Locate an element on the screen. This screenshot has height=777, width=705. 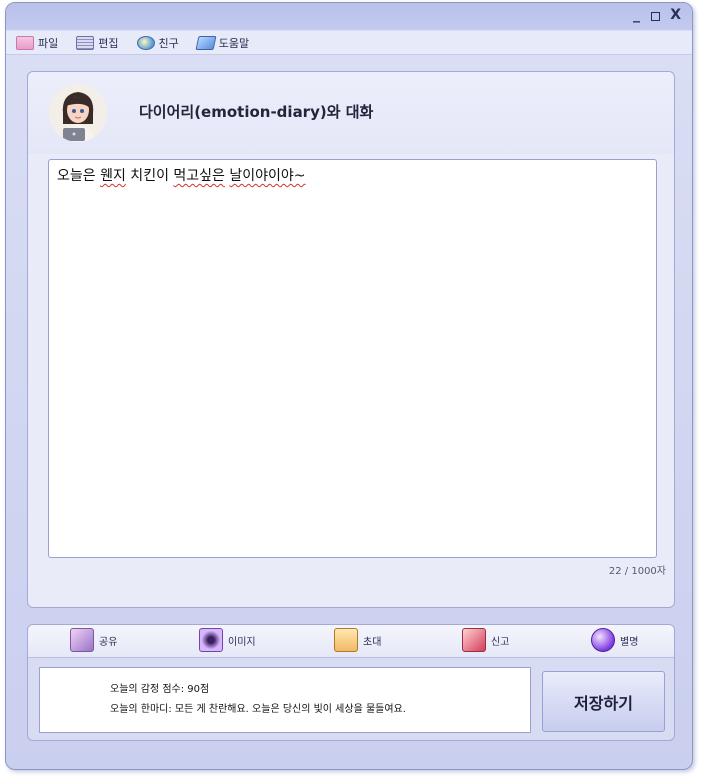
share-icon is located at coordinates (82, 640).